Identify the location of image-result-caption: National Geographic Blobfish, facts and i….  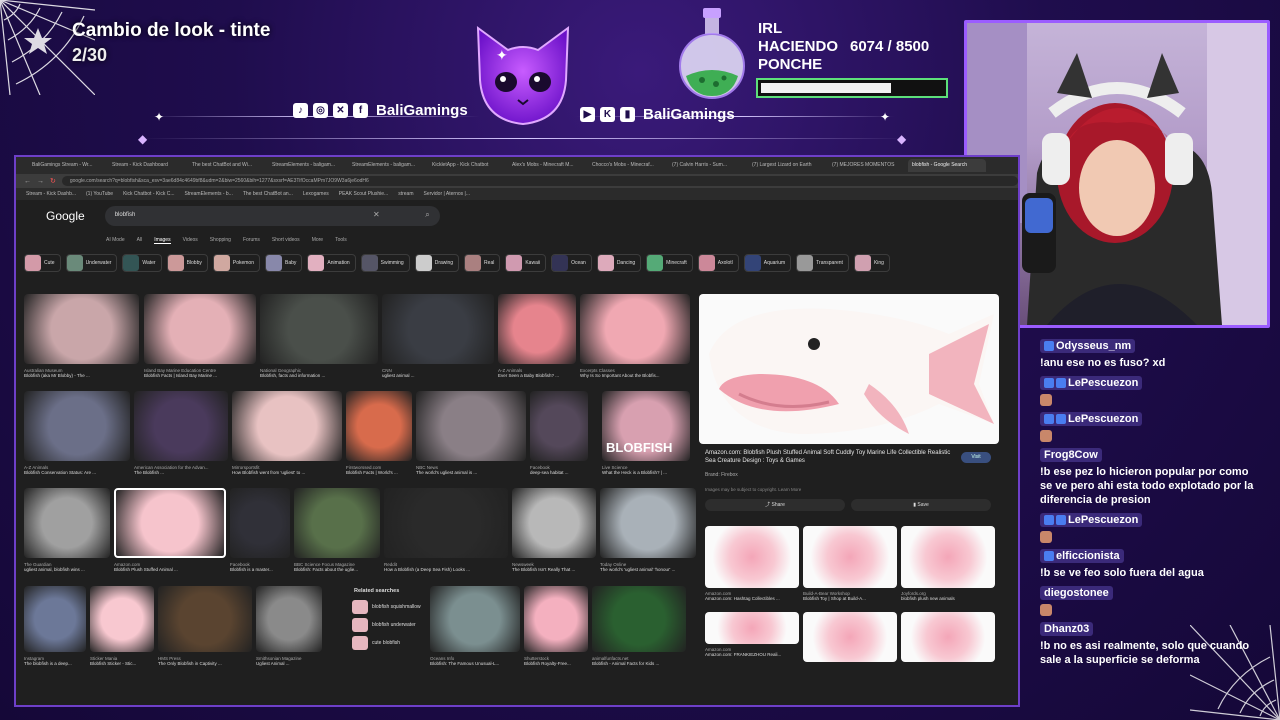
(319, 373).